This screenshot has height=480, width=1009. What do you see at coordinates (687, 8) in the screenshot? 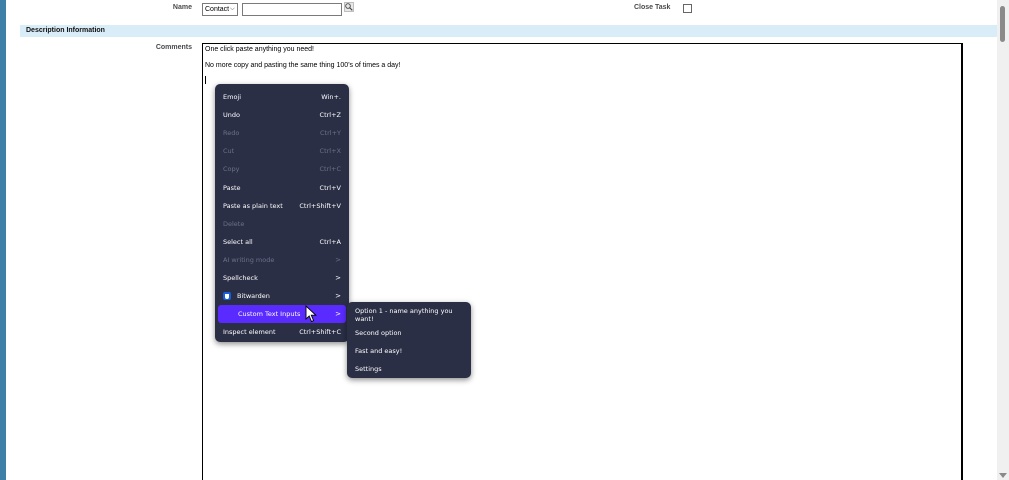
I see `close-task-checkbox` at bounding box center [687, 8].